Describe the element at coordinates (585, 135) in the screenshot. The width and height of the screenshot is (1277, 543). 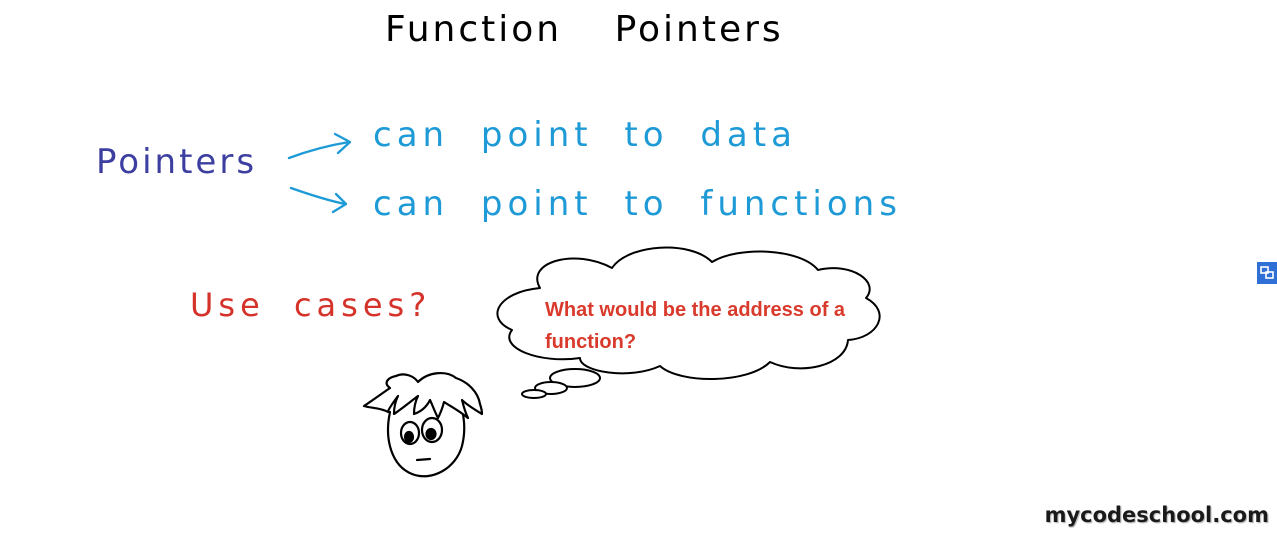
I see `branch-data-text: can point to data` at that location.